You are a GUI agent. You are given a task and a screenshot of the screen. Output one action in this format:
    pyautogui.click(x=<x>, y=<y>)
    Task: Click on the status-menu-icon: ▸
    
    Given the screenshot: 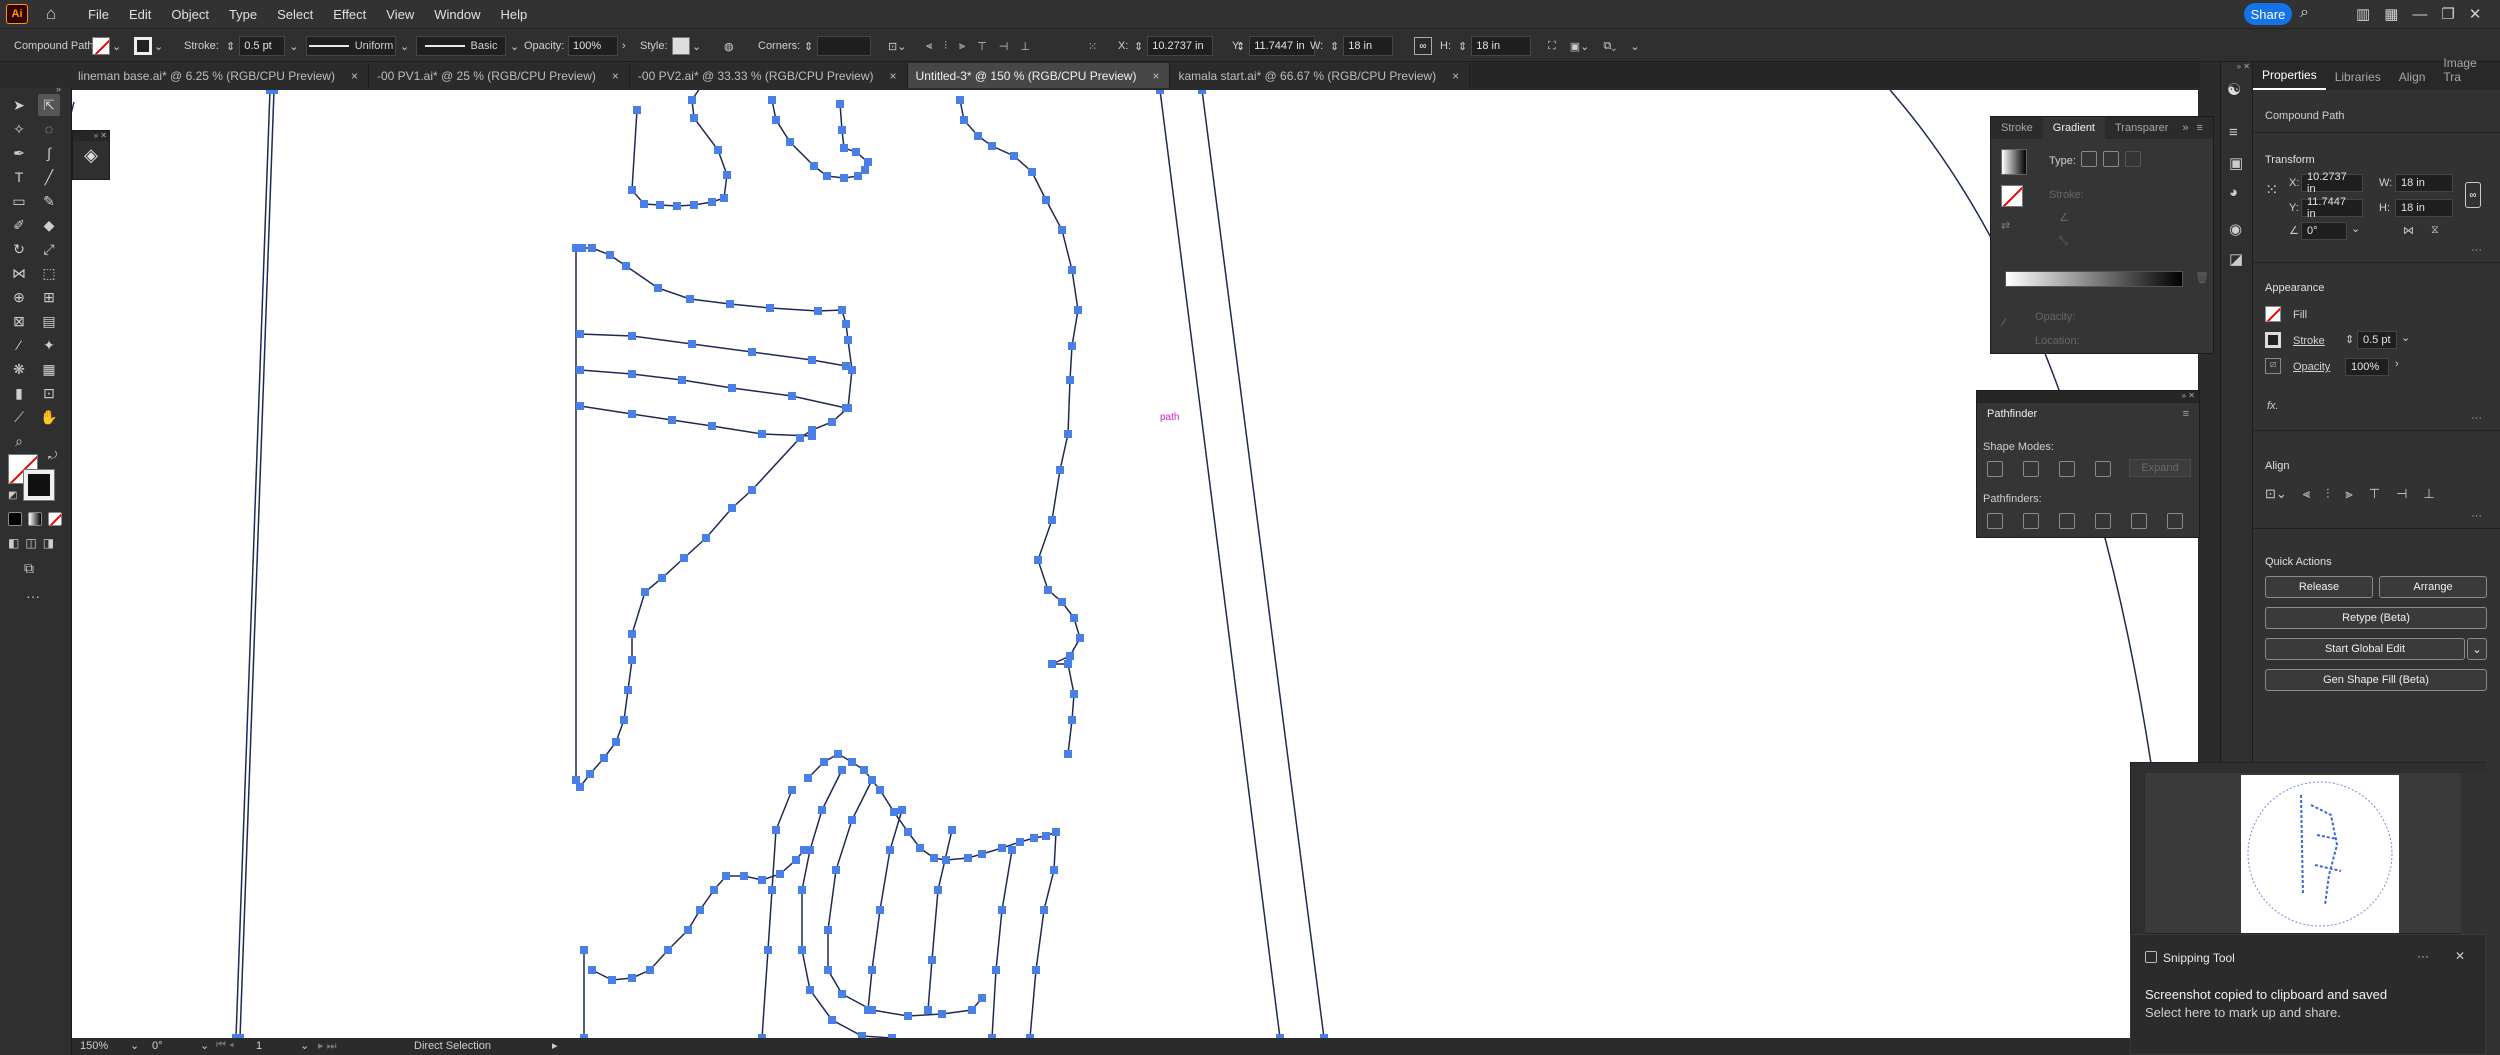 What is the action you would take?
    pyautogui.click(x=555, y=1045)
    